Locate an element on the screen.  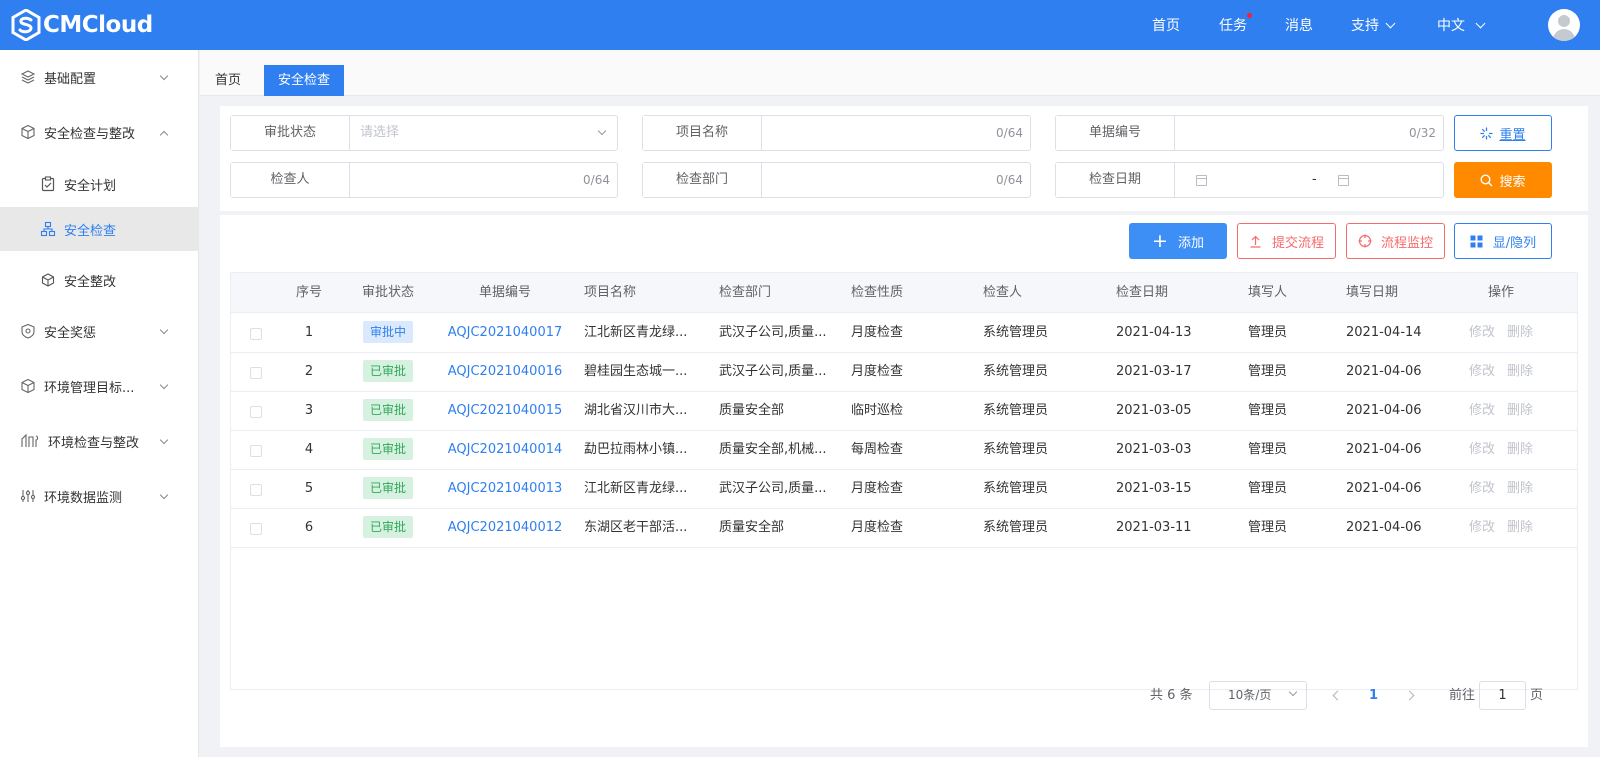
tab-home: 首页 is located at coordinates (228, 80).